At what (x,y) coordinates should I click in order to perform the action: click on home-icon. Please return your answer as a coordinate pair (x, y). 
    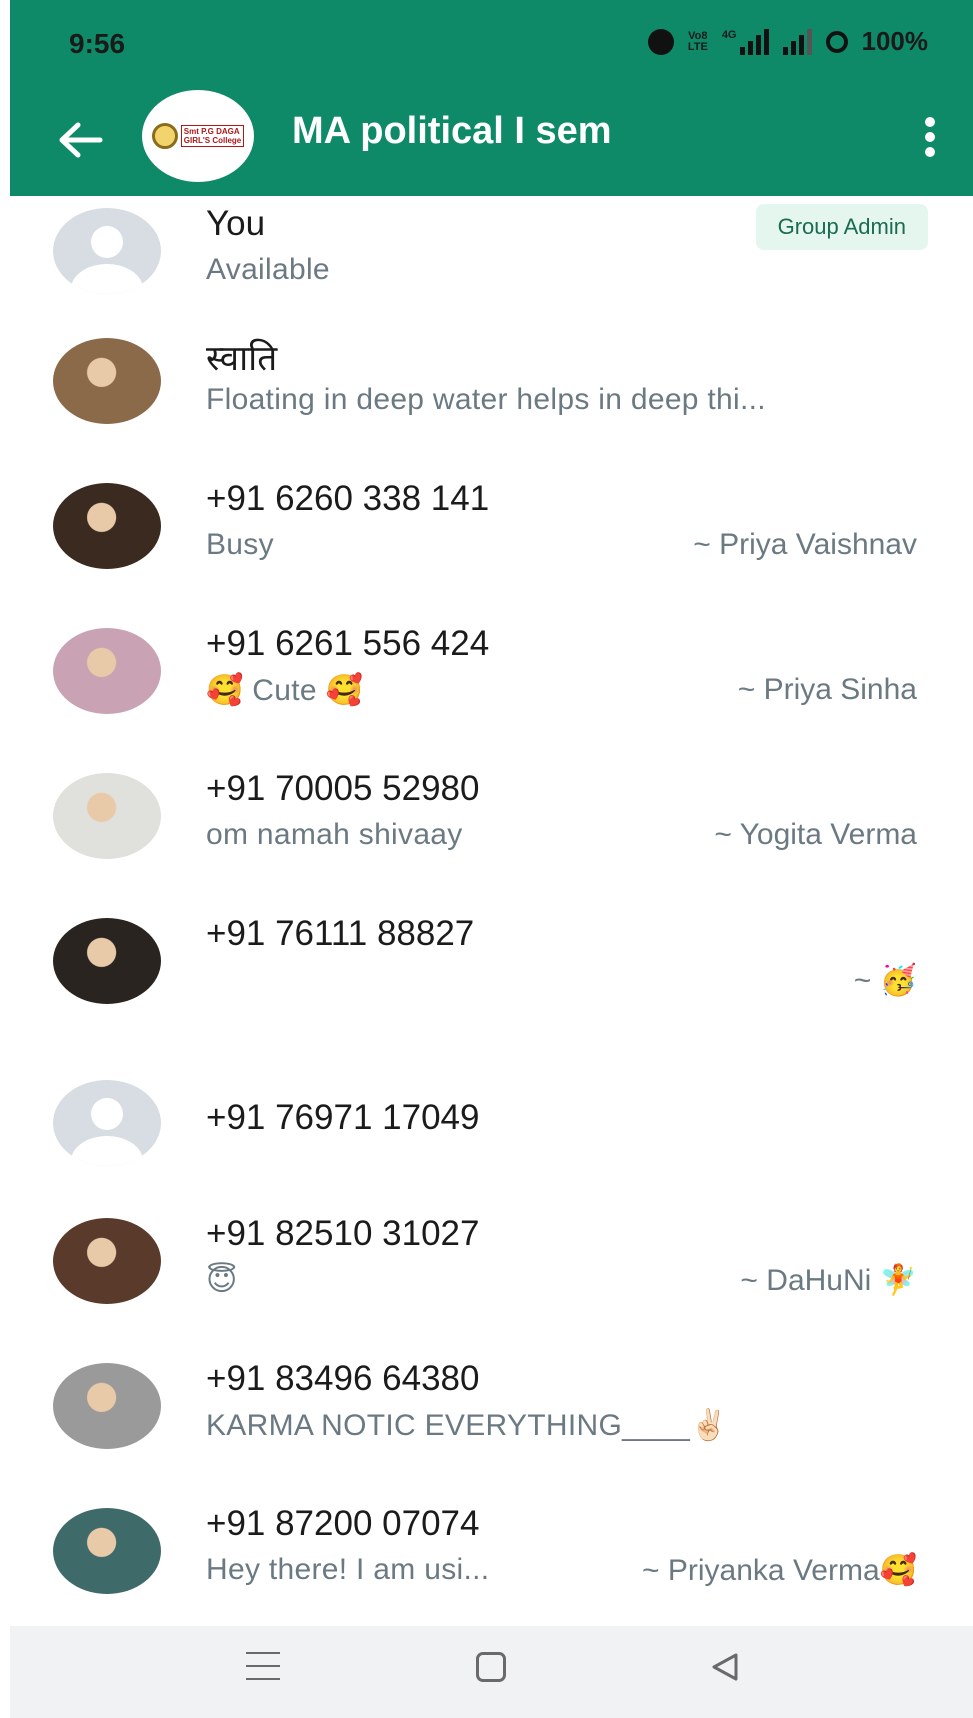
    Looking at the image, I should click on (491, 1667).